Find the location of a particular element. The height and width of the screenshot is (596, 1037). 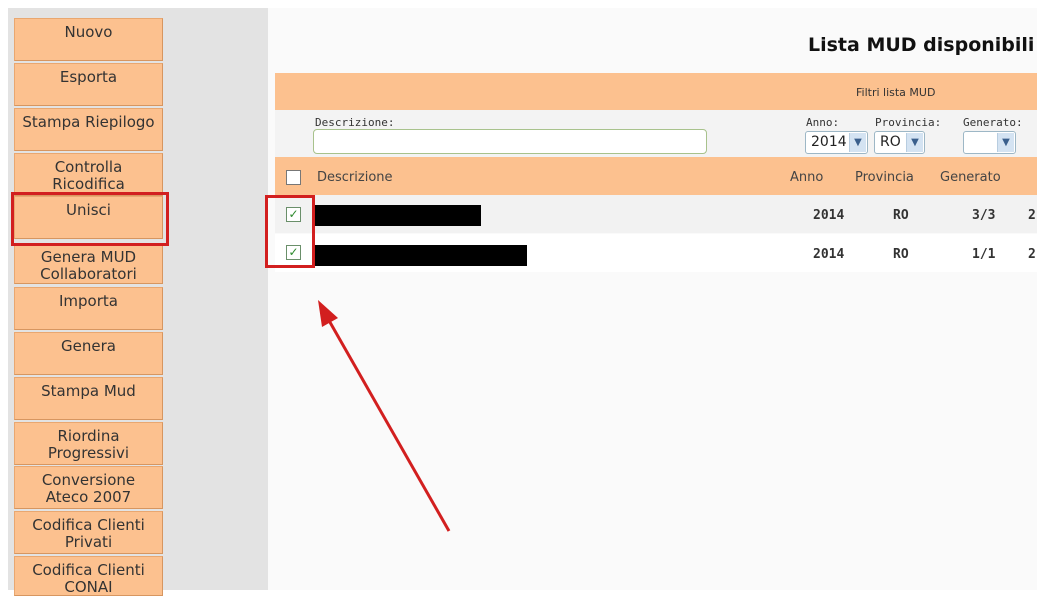

annotation-arrow is located at coordinates (384, 416).